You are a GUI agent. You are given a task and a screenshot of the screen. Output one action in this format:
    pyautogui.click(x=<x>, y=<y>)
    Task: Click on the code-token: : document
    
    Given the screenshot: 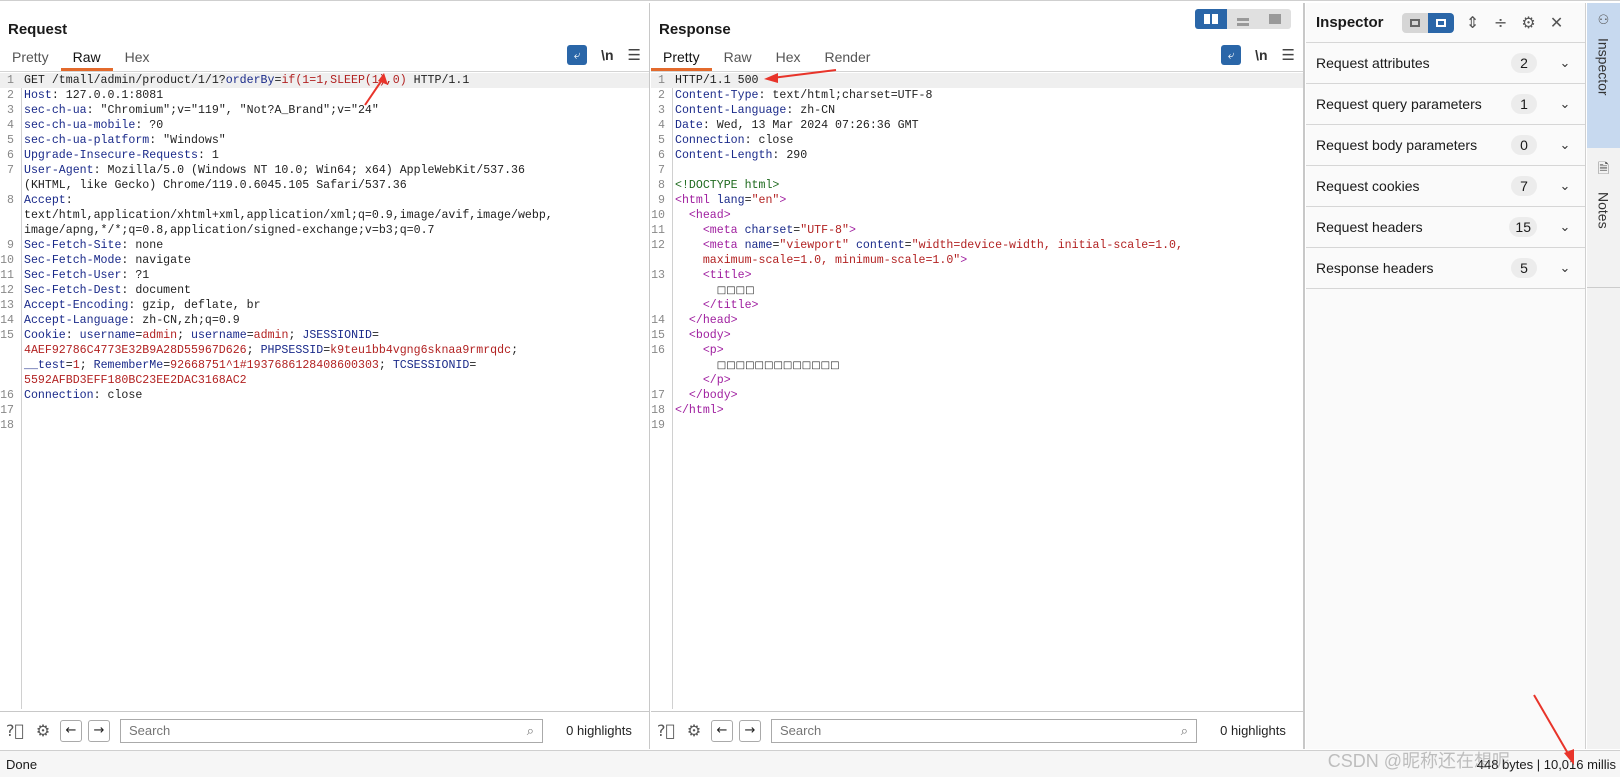 What is the action you would take?
    pyautogui.click(x=156, y=290)
    